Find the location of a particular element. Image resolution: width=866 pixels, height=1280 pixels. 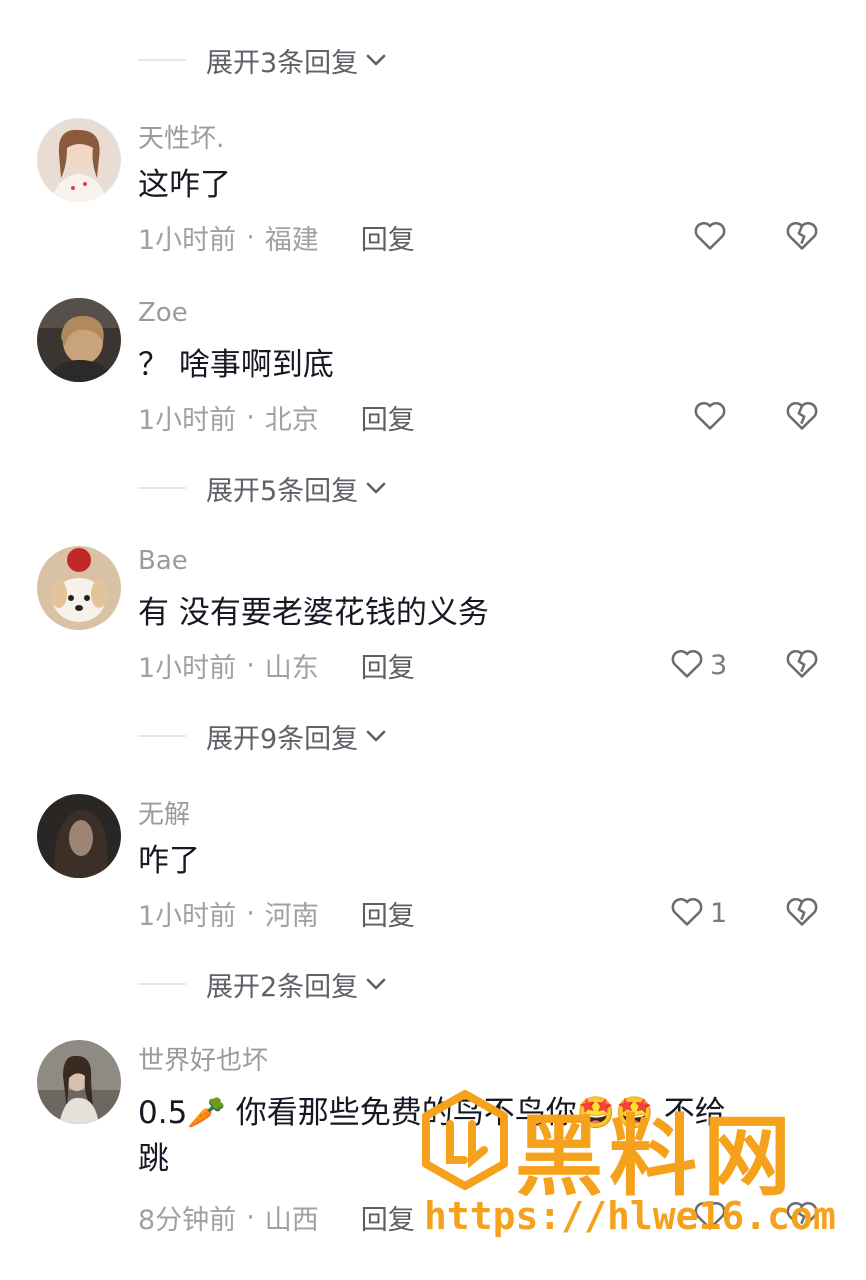

location: 河南 is located at coordinates (291, 916).